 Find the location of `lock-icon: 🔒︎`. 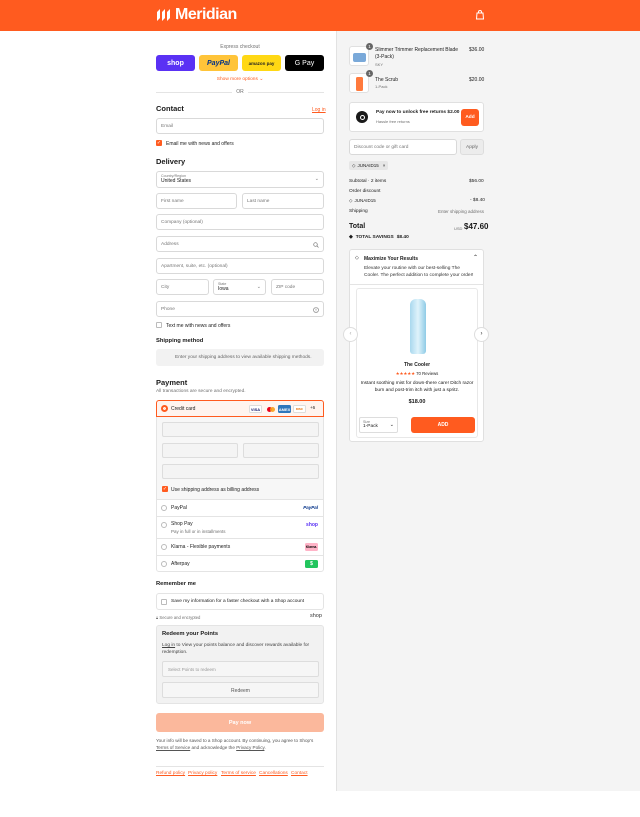

lock-icon: 🔒︎ is located at coordinates (157, 617).